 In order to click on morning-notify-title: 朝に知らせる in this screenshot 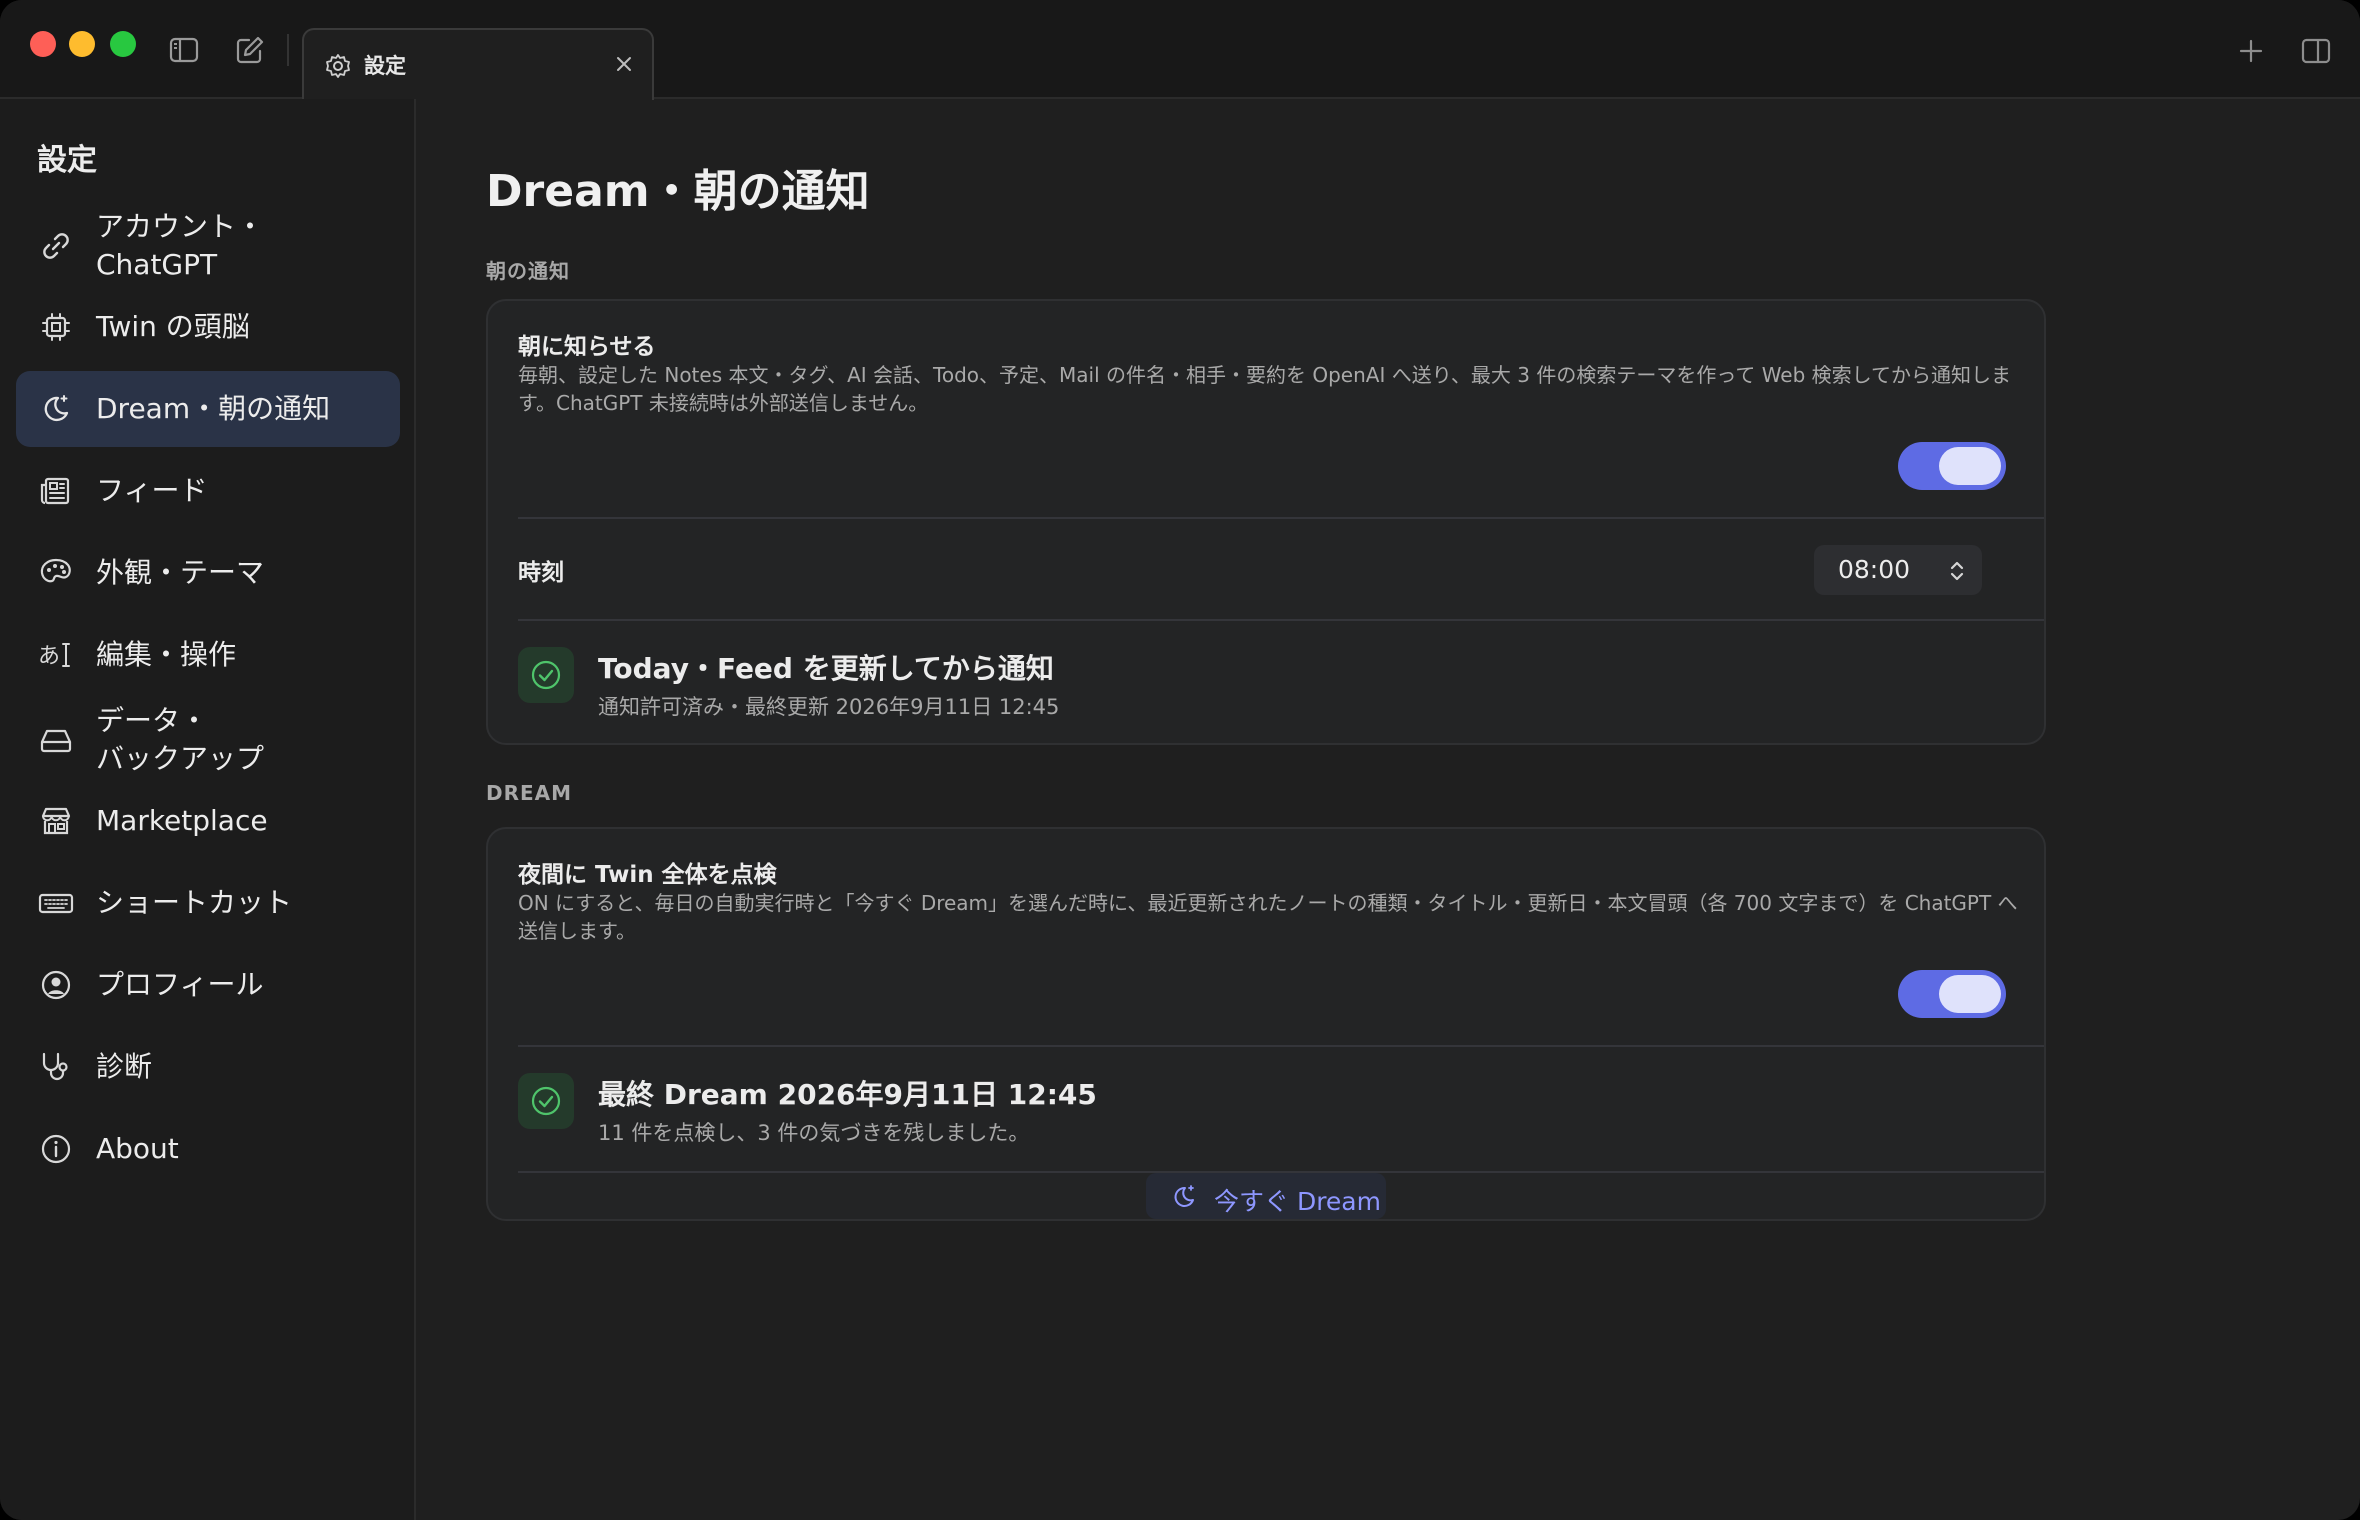, I will do `click(587, 347)`.